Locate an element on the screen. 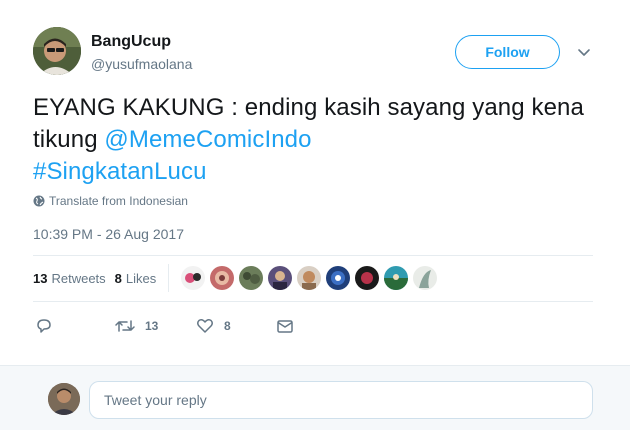 The height and width of the screenshot is (430, 630). reply-icon is located at coordinates (44, 326).